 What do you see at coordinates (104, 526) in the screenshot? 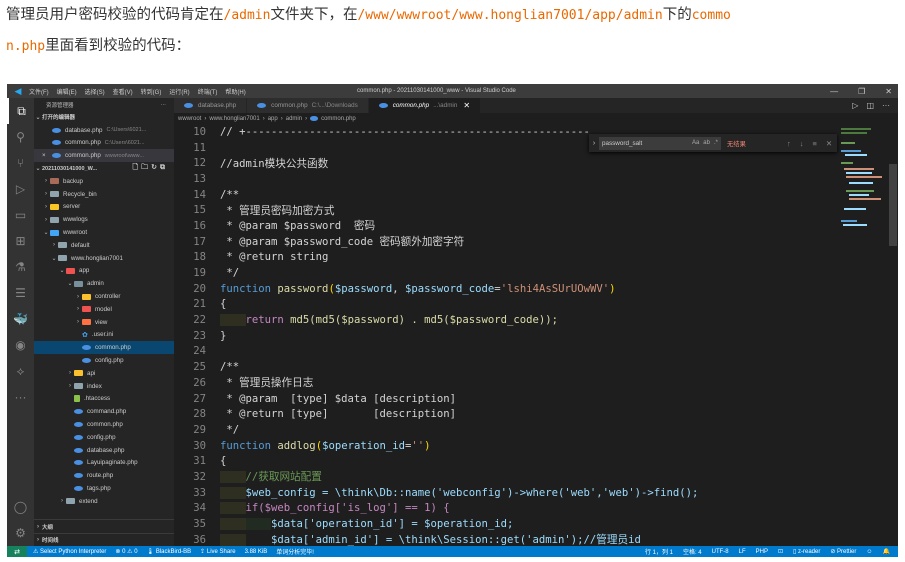
I see `outline-section: › 大纲` at bounding box center [104, 526].